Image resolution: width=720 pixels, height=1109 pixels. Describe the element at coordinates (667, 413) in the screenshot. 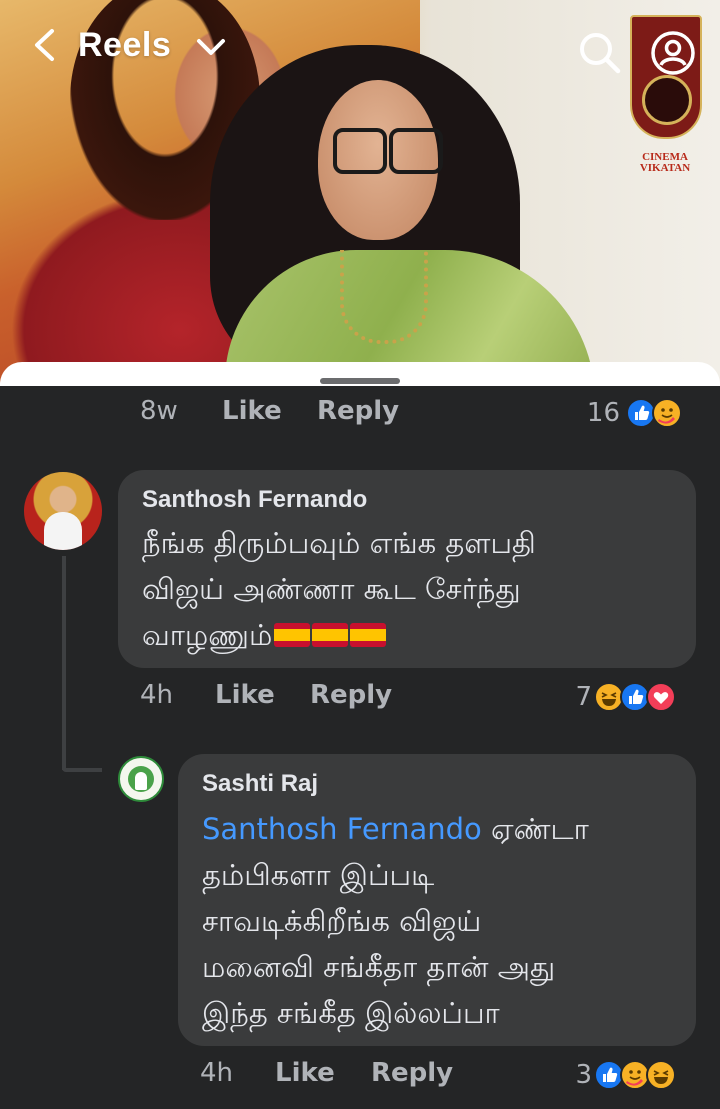

I see `care-icon` at that location.